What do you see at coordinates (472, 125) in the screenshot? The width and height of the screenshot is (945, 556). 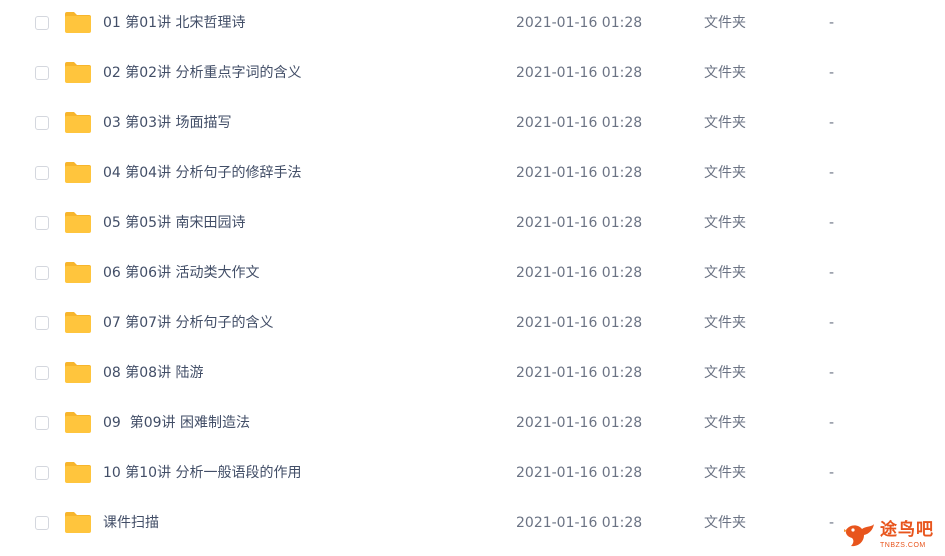 I see `file-row: 03 第03讲 场面描写 2021-01-16 01:28 文件夹 -` at bounding box center [472, 125].